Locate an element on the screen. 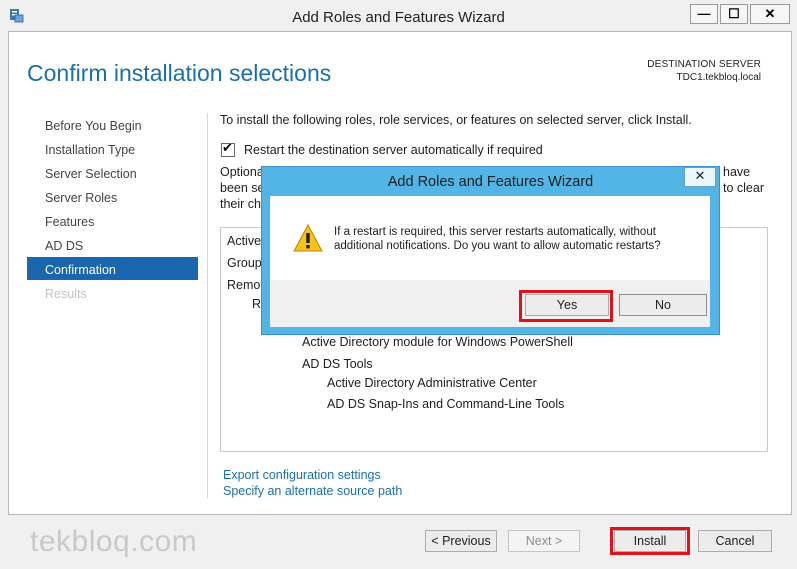  destination-server-label: DESTINATION SERVER is located at coordinates (704, 64).